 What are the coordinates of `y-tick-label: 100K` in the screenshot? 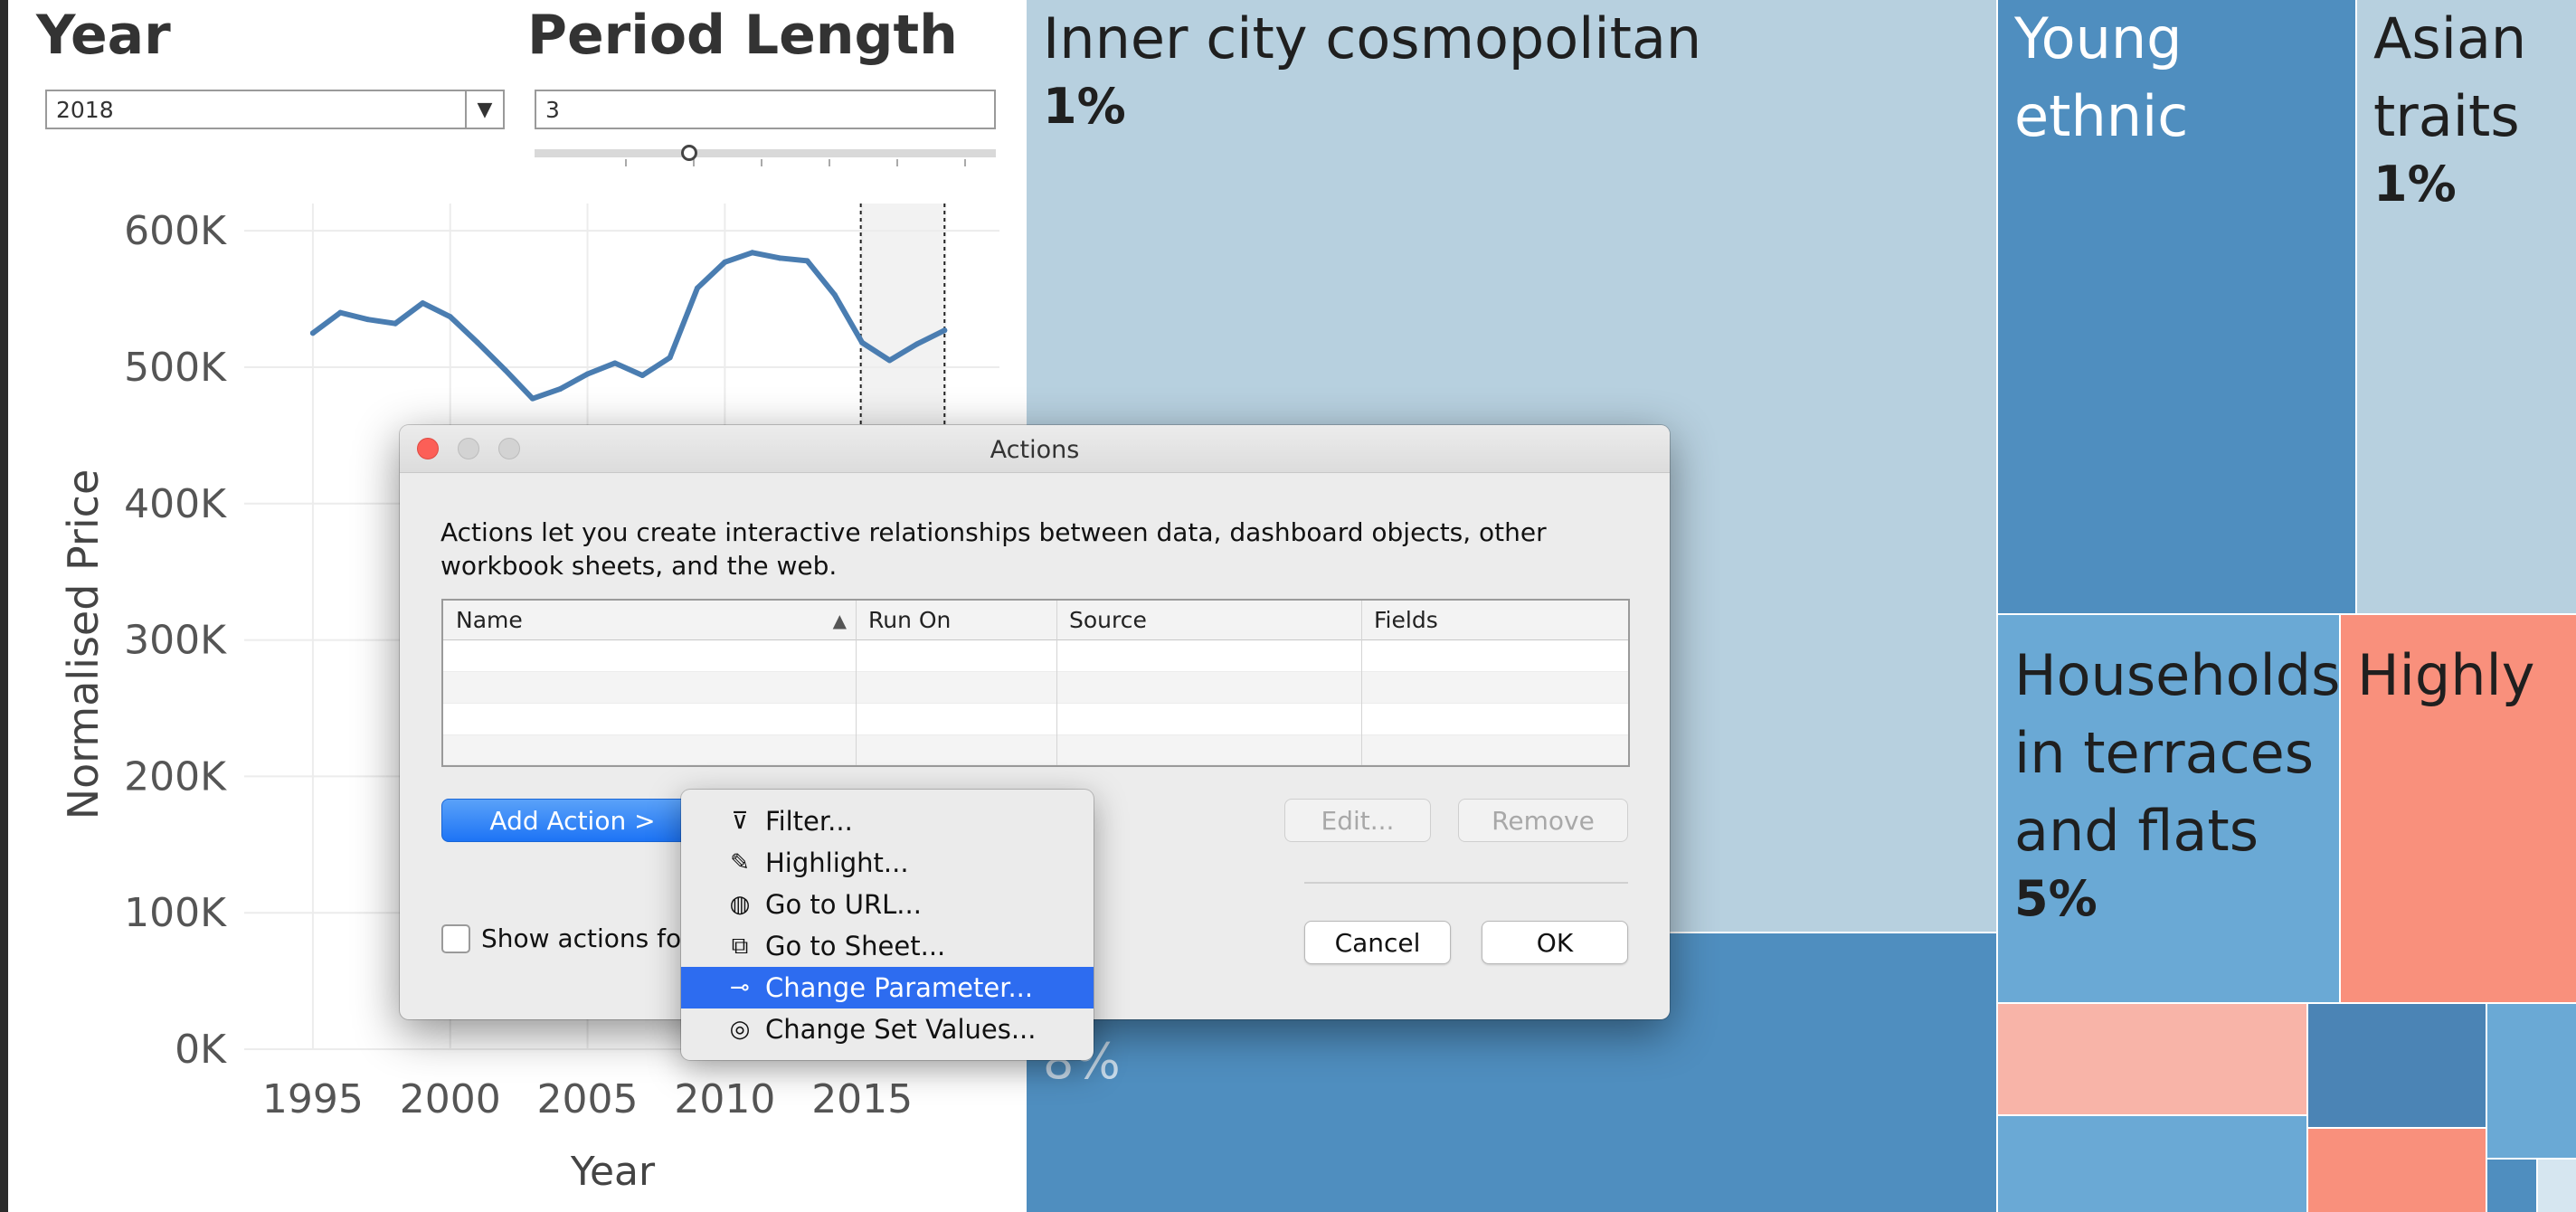 It's located at (176, 913).